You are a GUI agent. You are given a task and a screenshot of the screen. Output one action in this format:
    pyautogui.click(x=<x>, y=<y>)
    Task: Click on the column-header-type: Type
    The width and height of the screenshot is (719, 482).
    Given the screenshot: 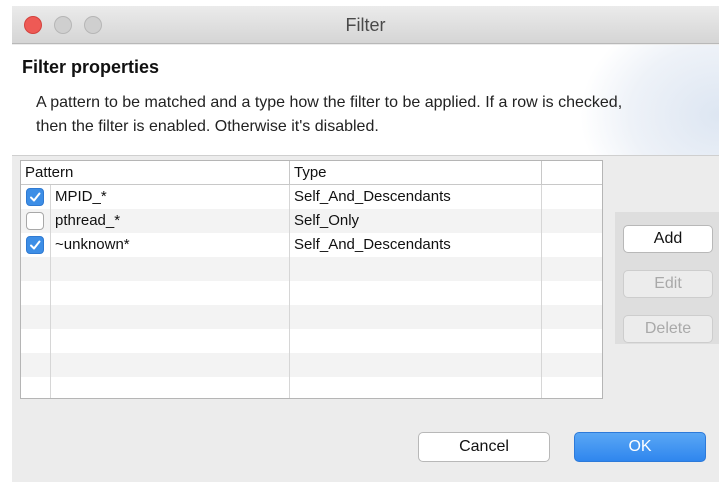 What is the action you would take?
    pyautogui.click(x=415, y=173)
    